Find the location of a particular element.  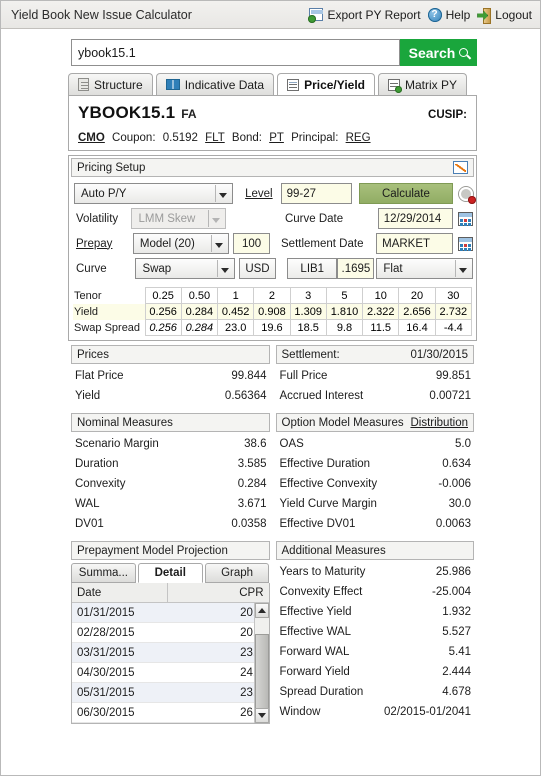

yield-cell: 1.309 is located at coordinates (308, 311).